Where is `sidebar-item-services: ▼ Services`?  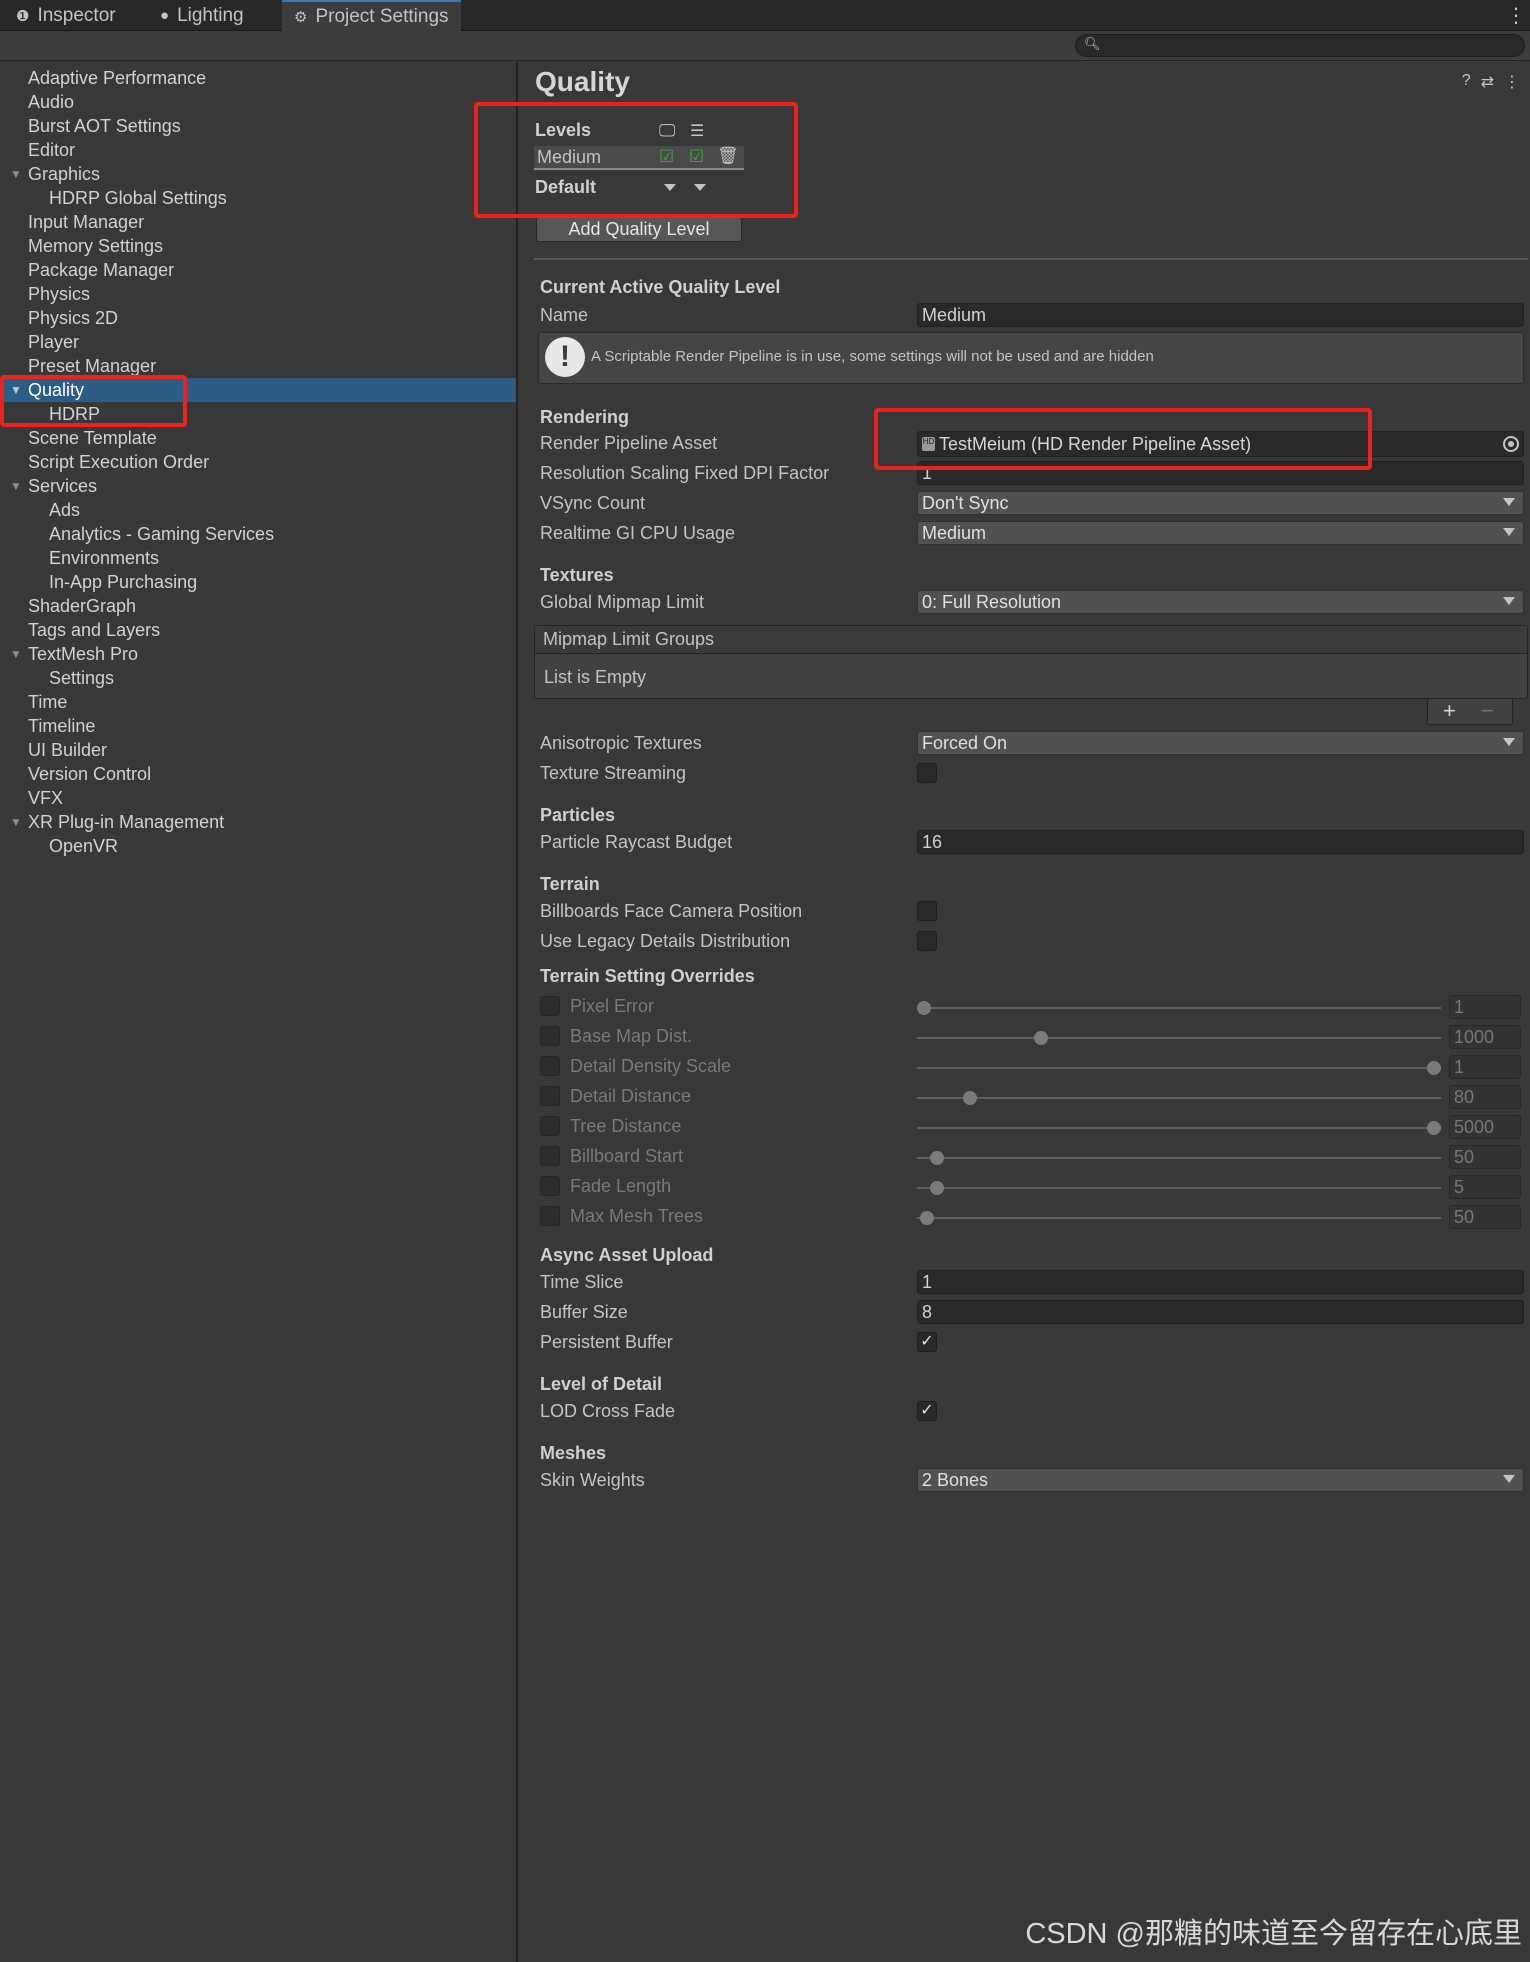 sidebar-item-services: ▼ Services is located at coordinates (258, 486).